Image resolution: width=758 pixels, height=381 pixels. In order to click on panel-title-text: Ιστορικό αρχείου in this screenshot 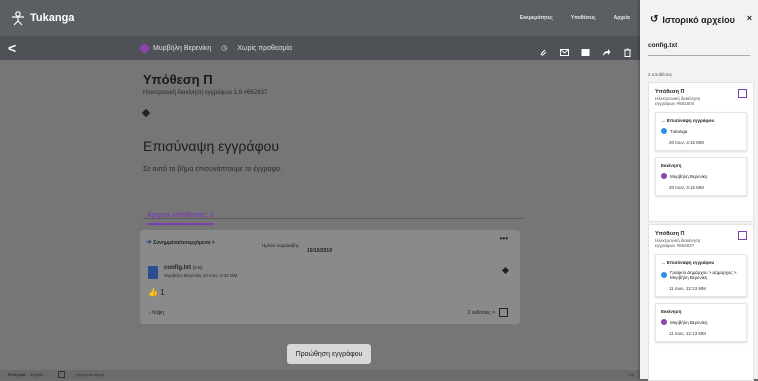, I will do `click(698, 19)`.